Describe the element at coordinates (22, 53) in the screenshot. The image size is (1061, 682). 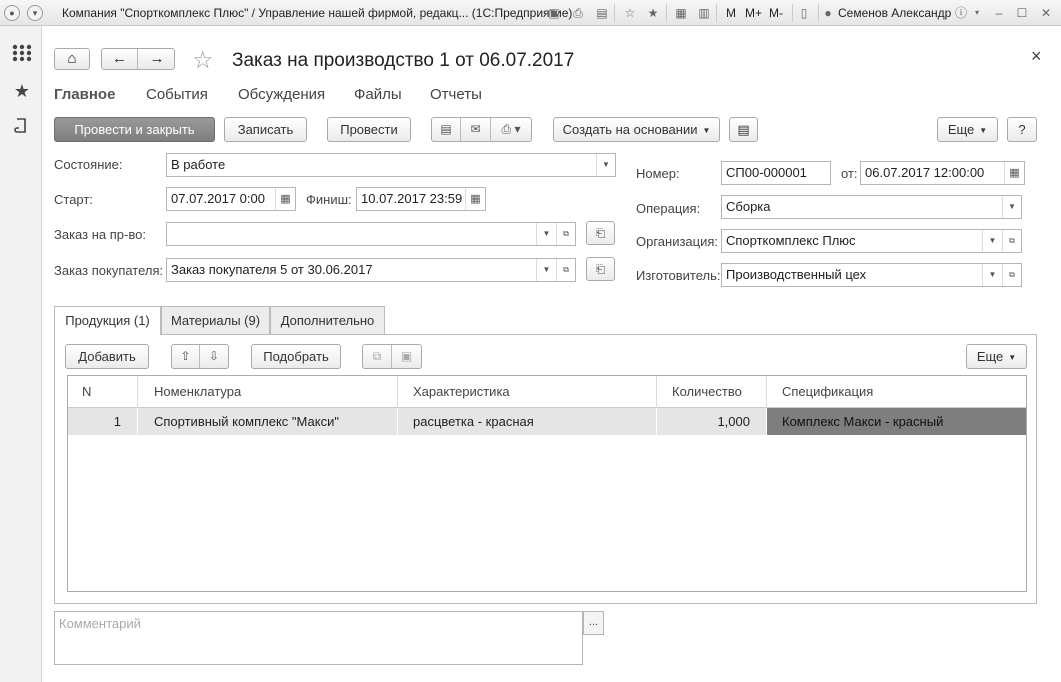
I see `menu-grid-icon` at that location.